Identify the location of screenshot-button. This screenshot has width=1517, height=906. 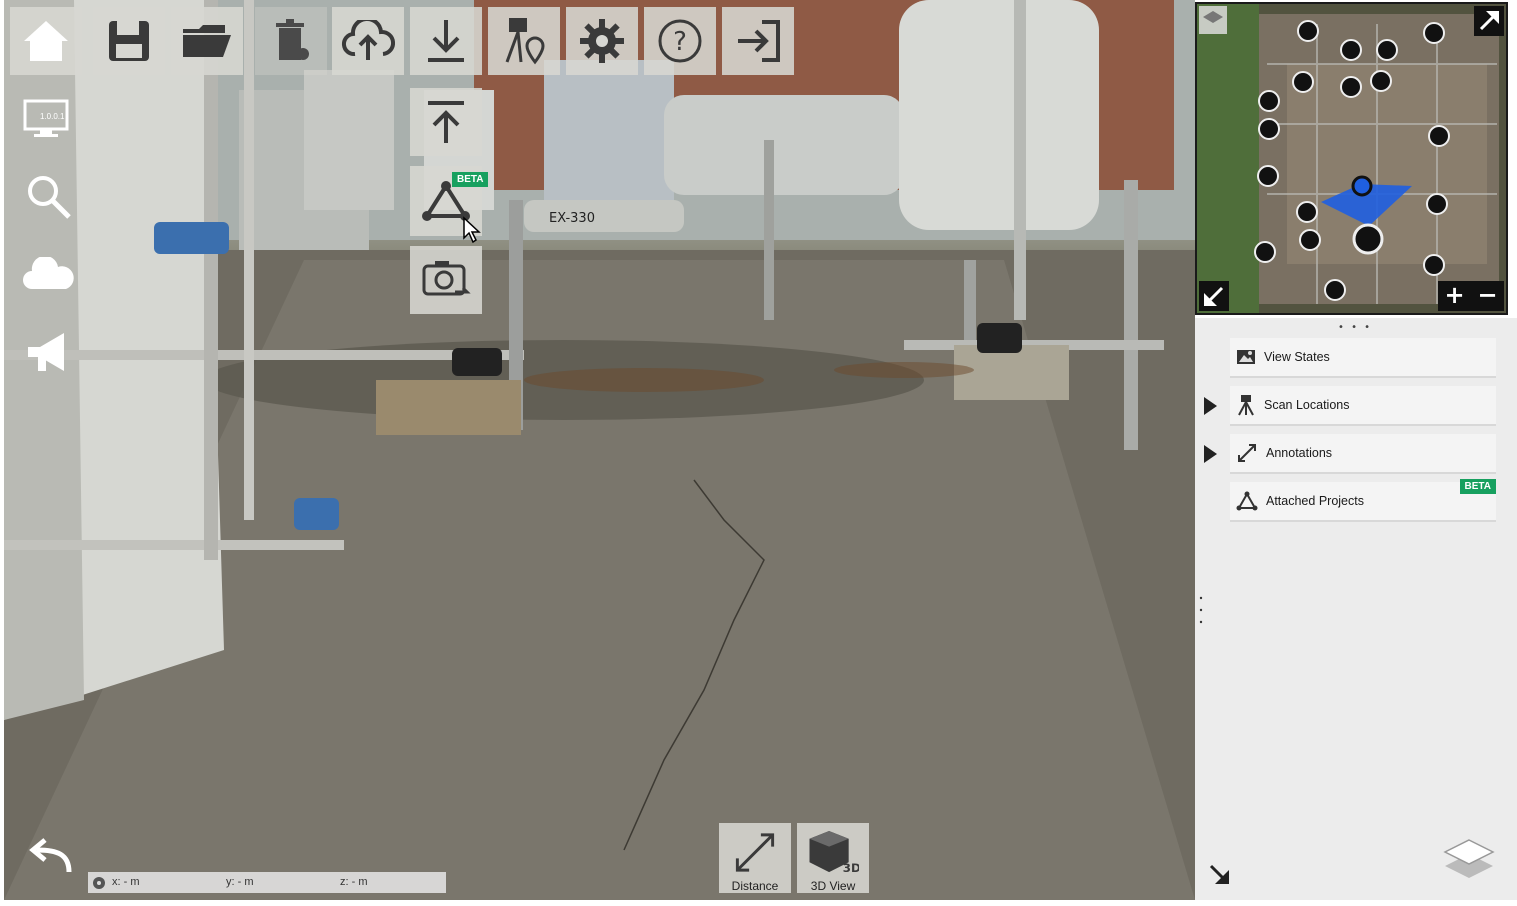
(446, 280).